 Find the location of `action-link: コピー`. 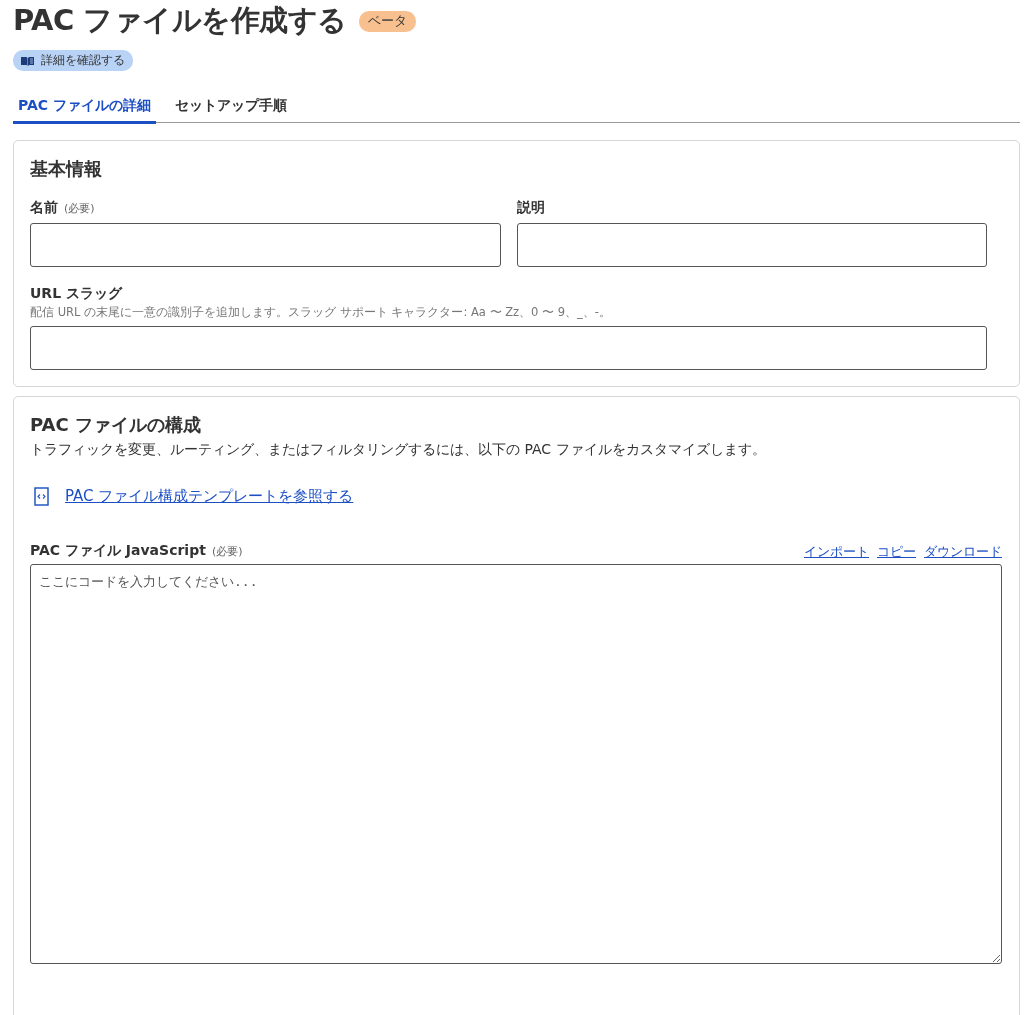

action-link: コピー is located at coordinates (896, 552).